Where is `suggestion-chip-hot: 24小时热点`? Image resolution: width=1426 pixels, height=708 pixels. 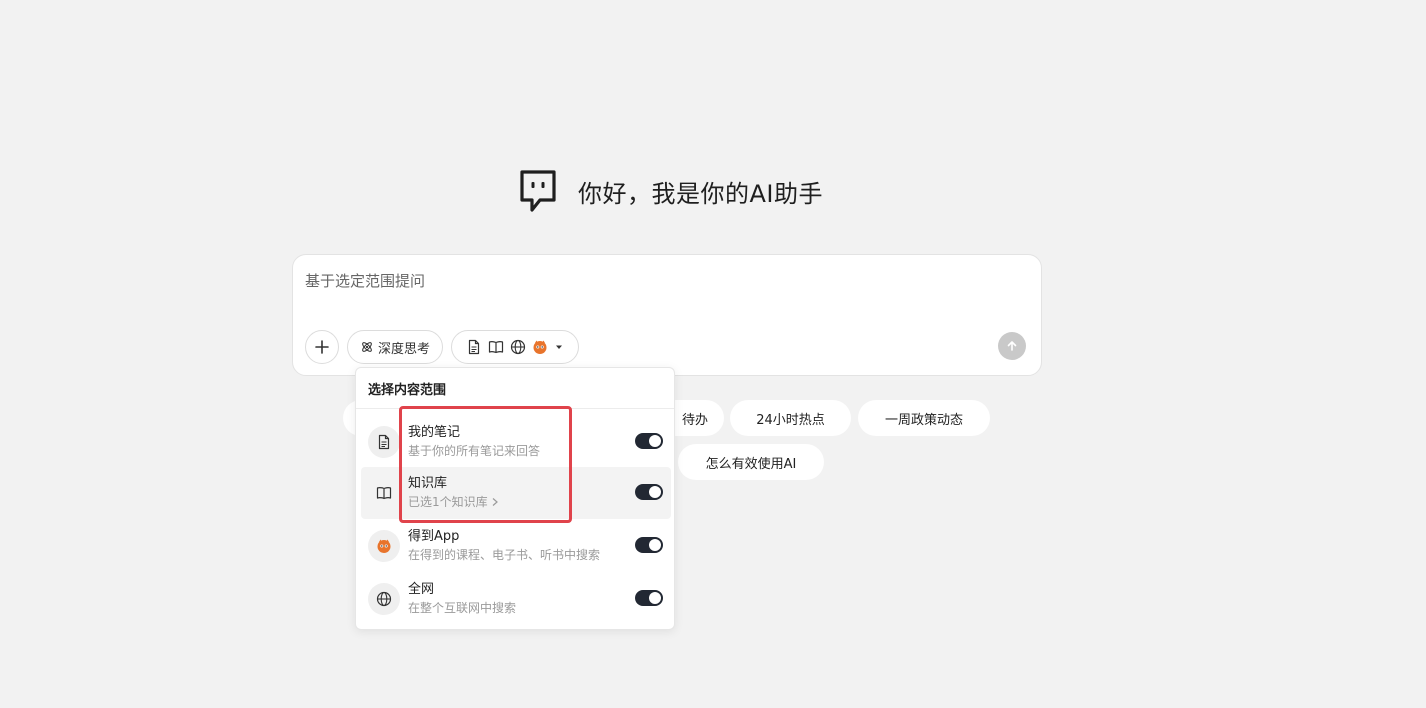
suggestion-chip-hot: 24小时热点 is located at coordinates (790, 418).